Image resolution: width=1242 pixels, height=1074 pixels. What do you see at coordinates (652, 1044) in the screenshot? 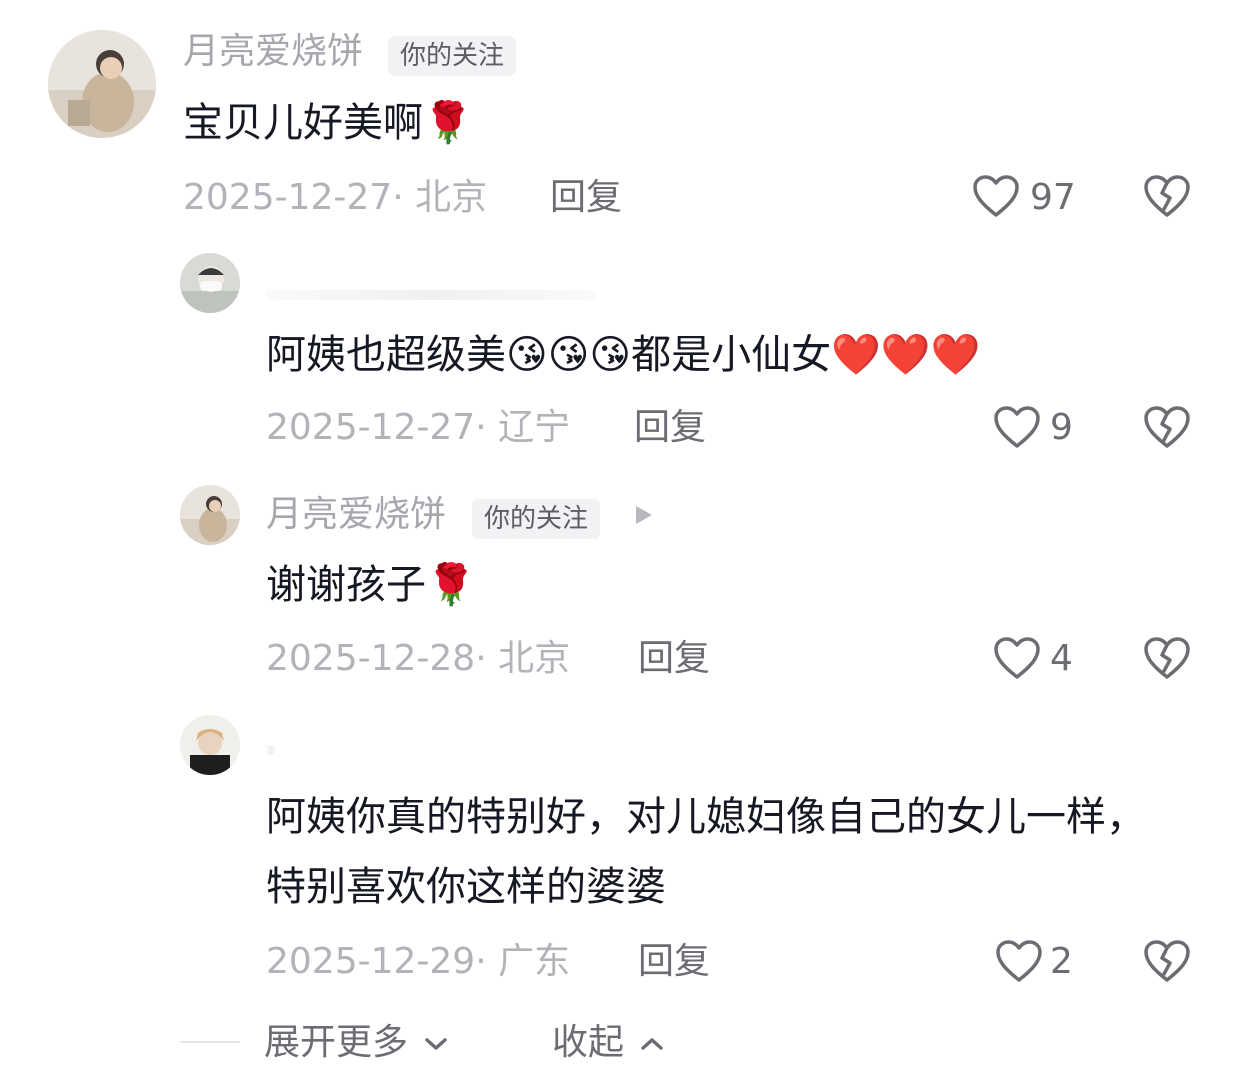
I see `chevron-up-icon` at bounding box center [652, 1044].